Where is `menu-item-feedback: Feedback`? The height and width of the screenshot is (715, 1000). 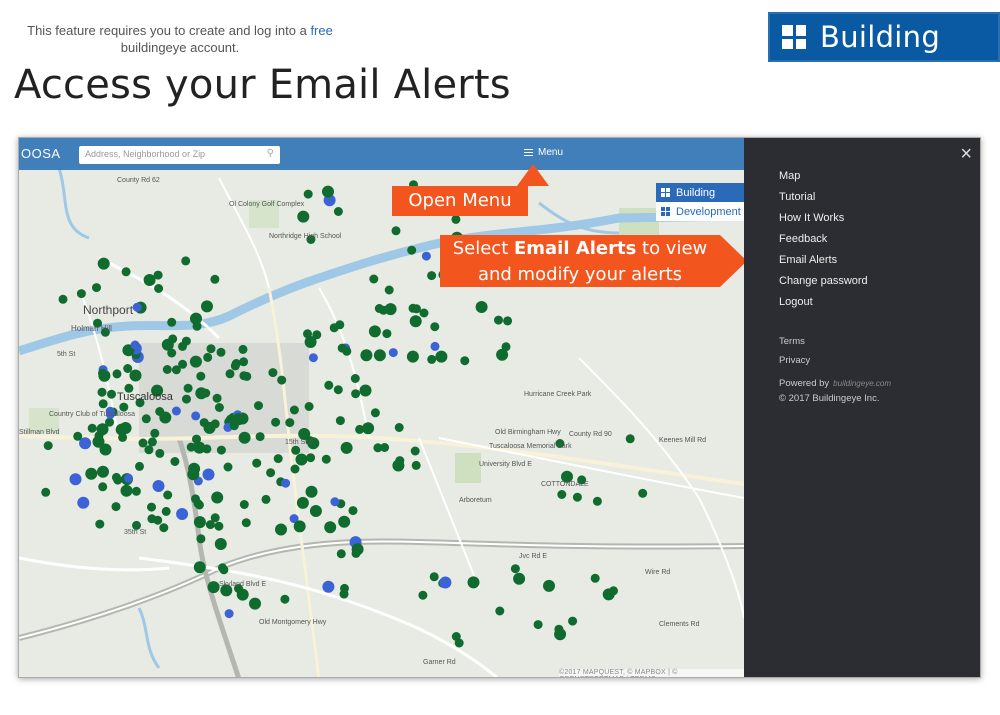 menu-item-feedback: Feedback is located at coordinates (823, 242).